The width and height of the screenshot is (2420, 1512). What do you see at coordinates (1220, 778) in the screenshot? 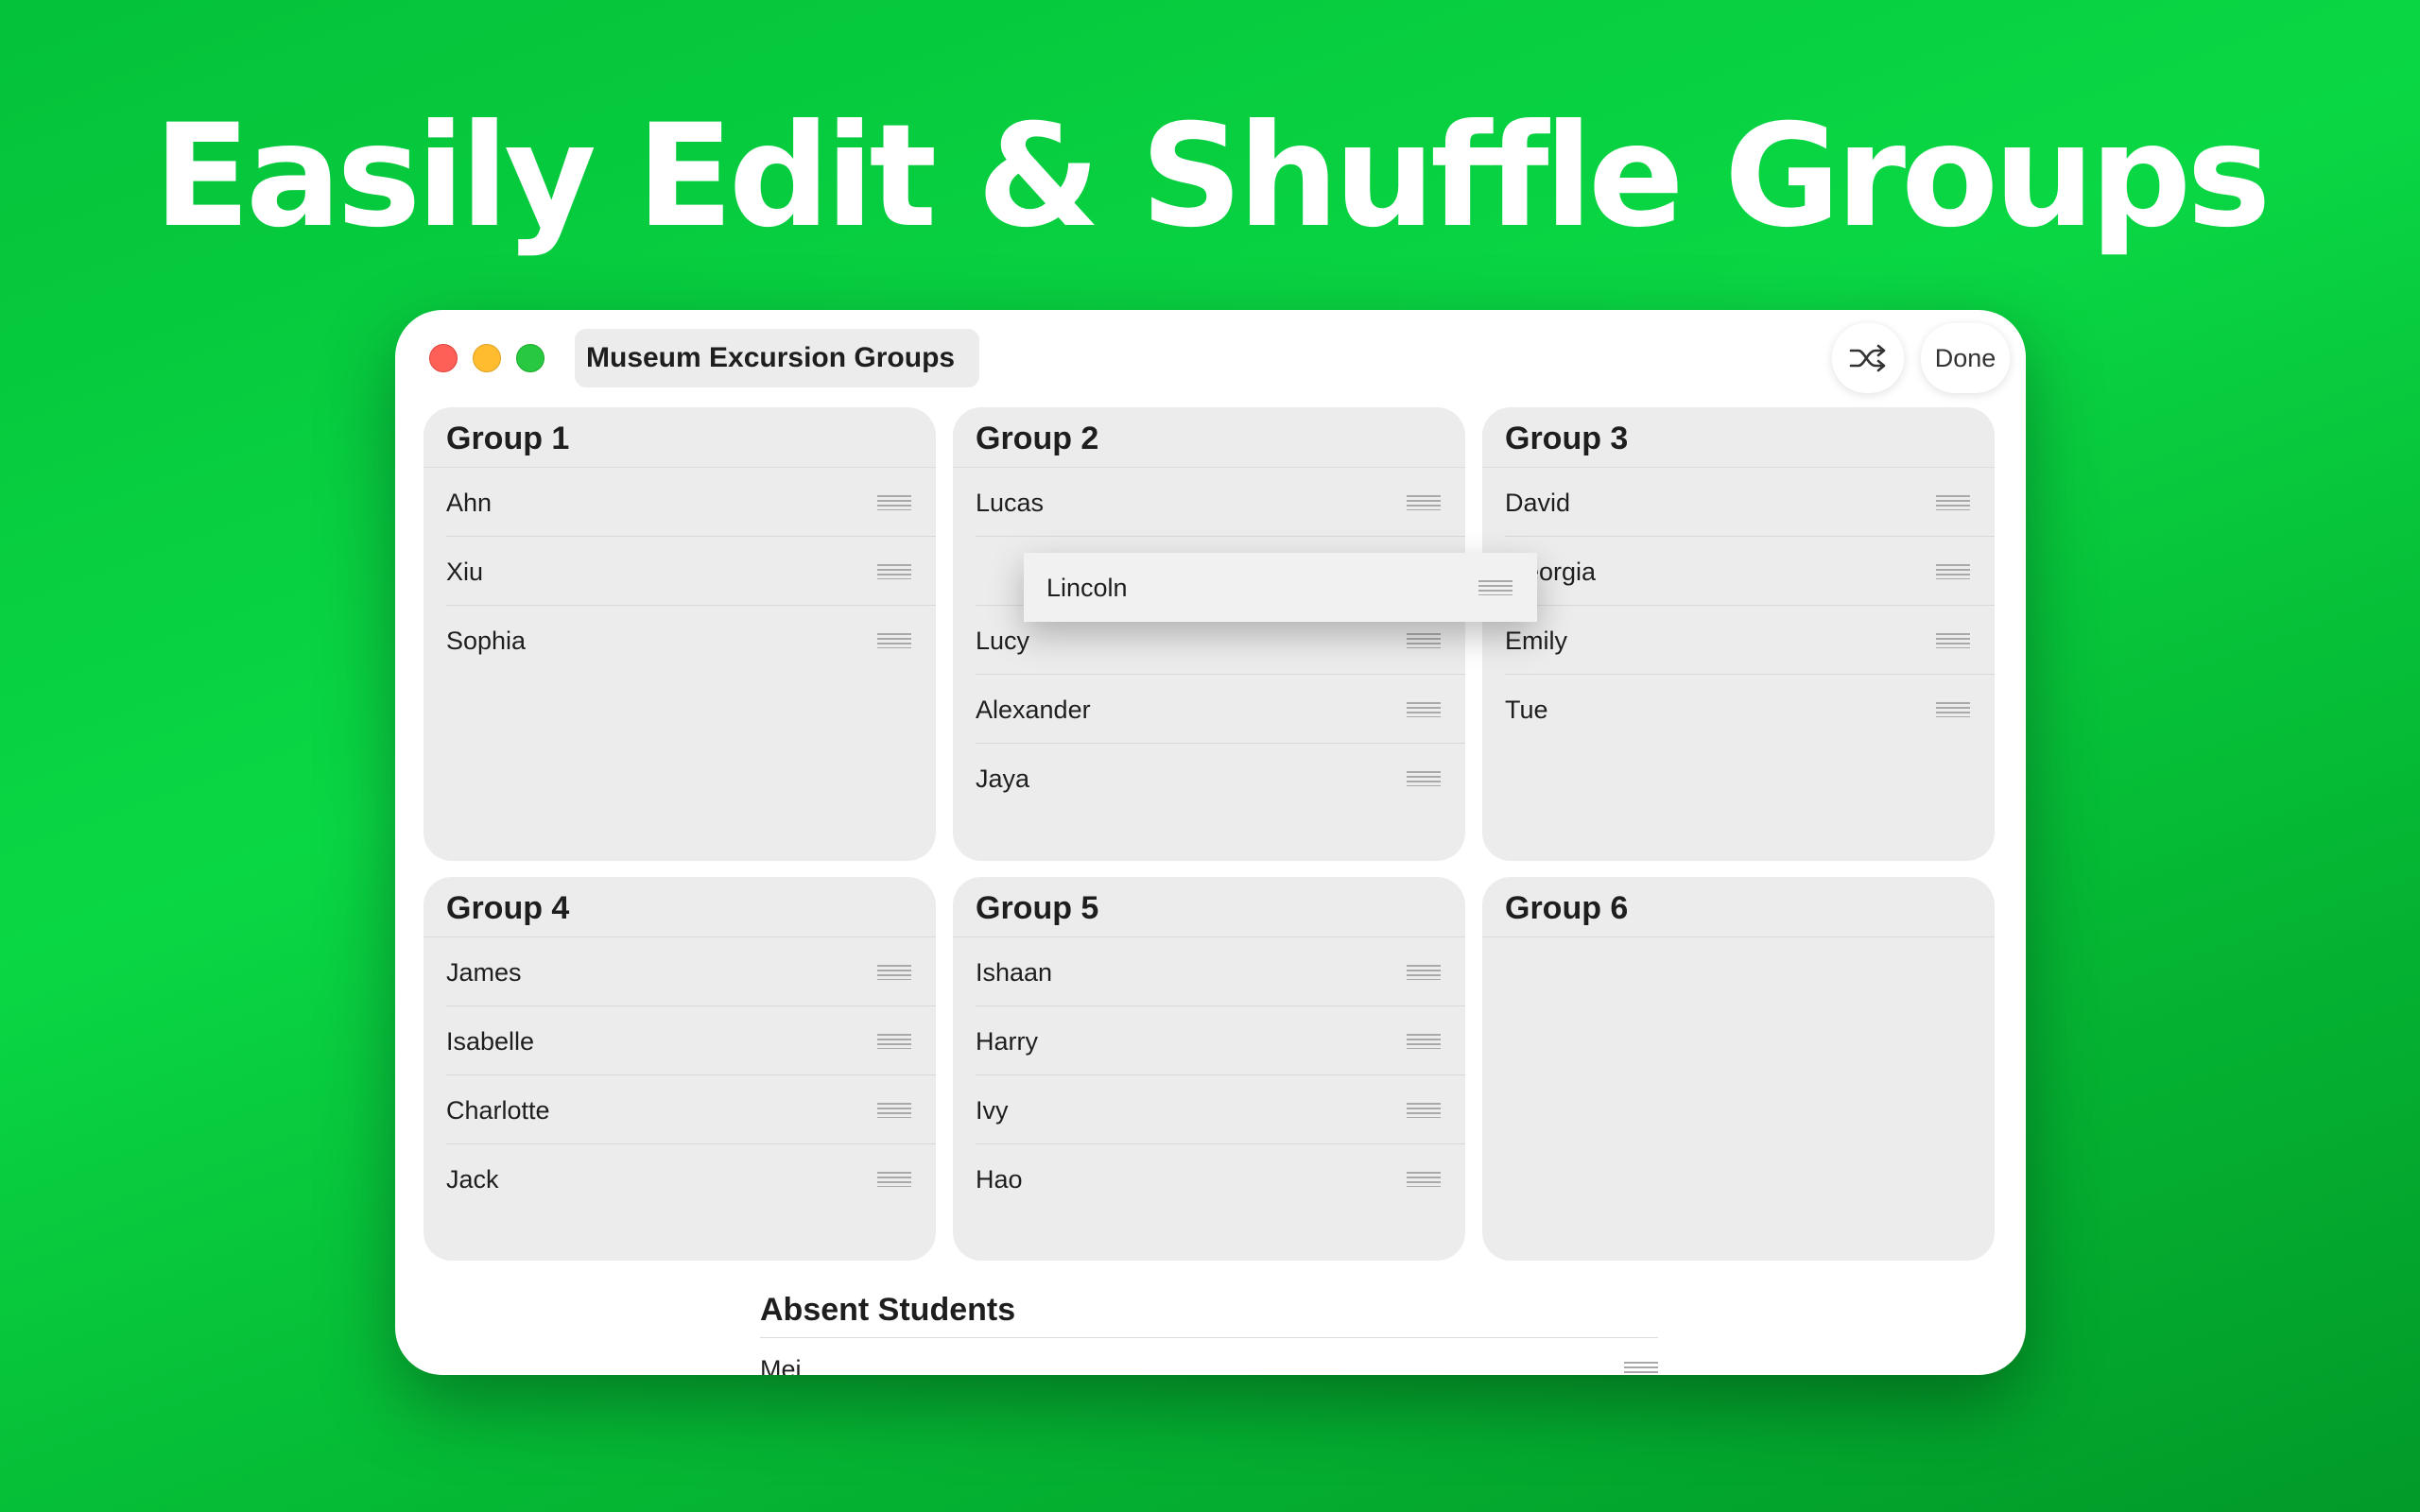
I see `student-row: Jaya` at bounding box center [1220, 778].